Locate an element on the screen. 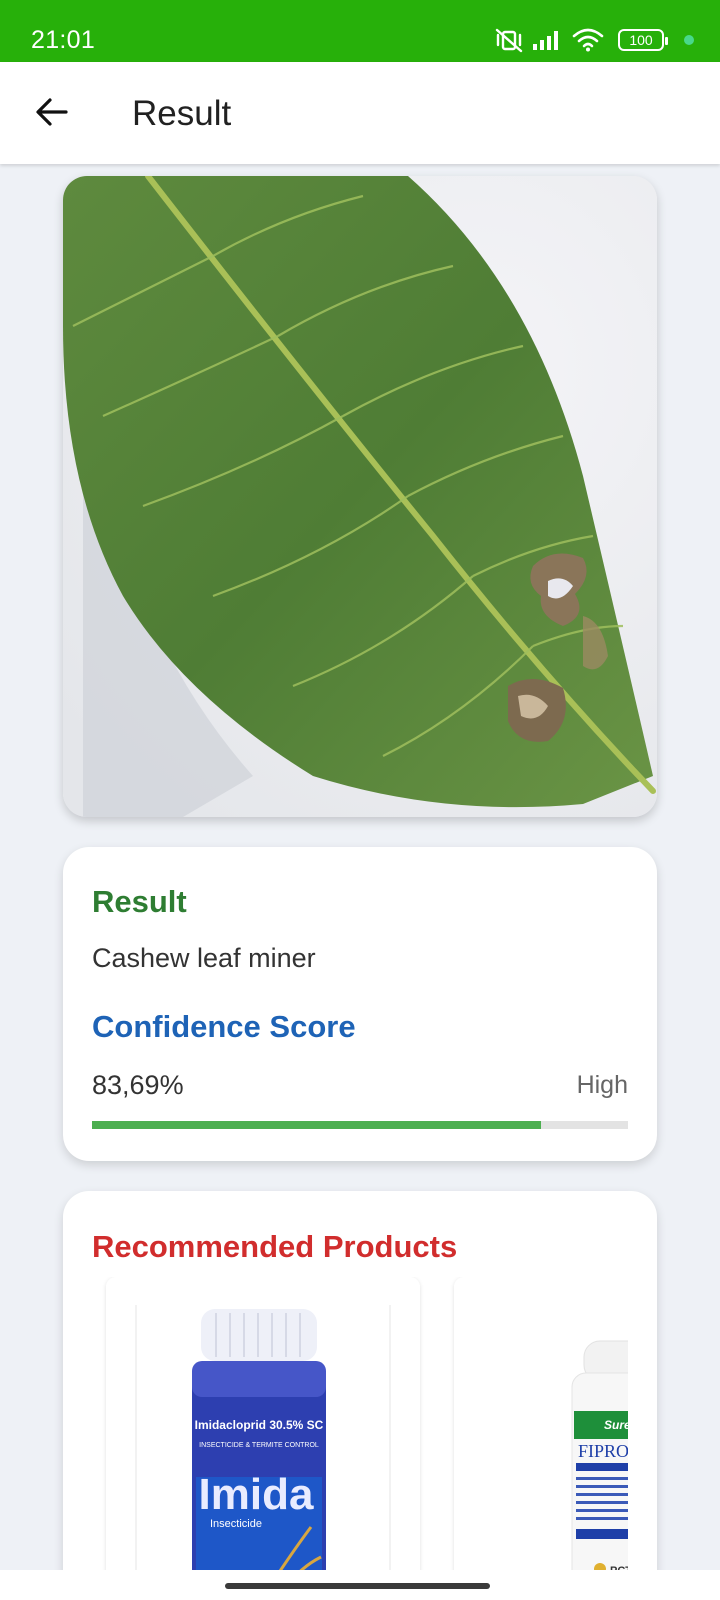 This screenshot has width=720, height=1600. app-bar: Result is located at coordinates (360, 113).